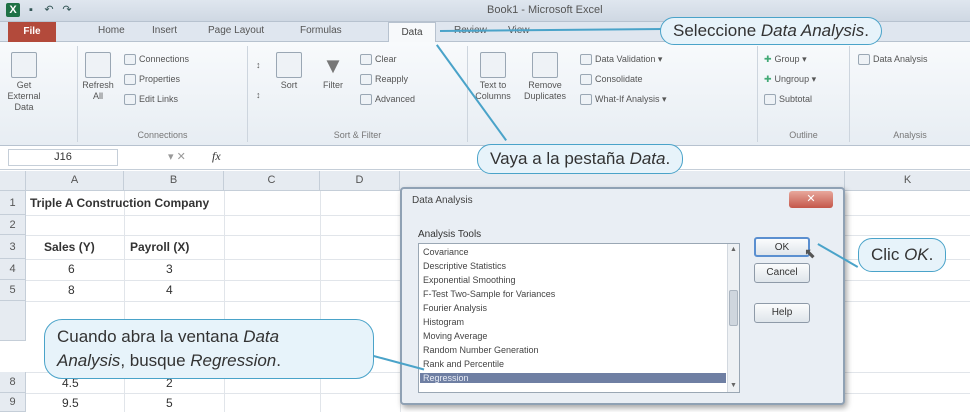 The width and height of the screenshot is (970, 412). I want to click on sort-az-button: ↕, so click(258, 65).